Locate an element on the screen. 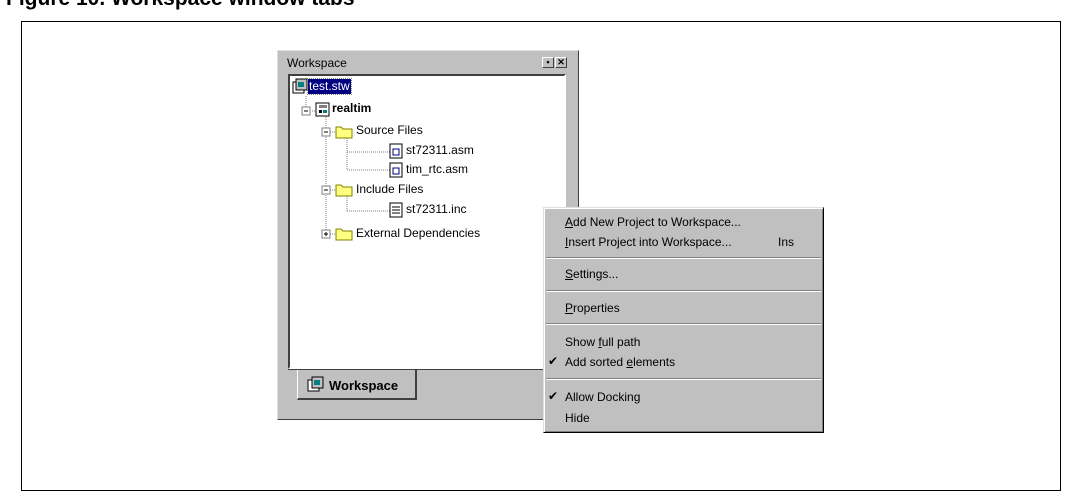 The height and width of the screenshot is (491, 1074). tree-node-file: st72311.asm is located at coordinates (440, 150).